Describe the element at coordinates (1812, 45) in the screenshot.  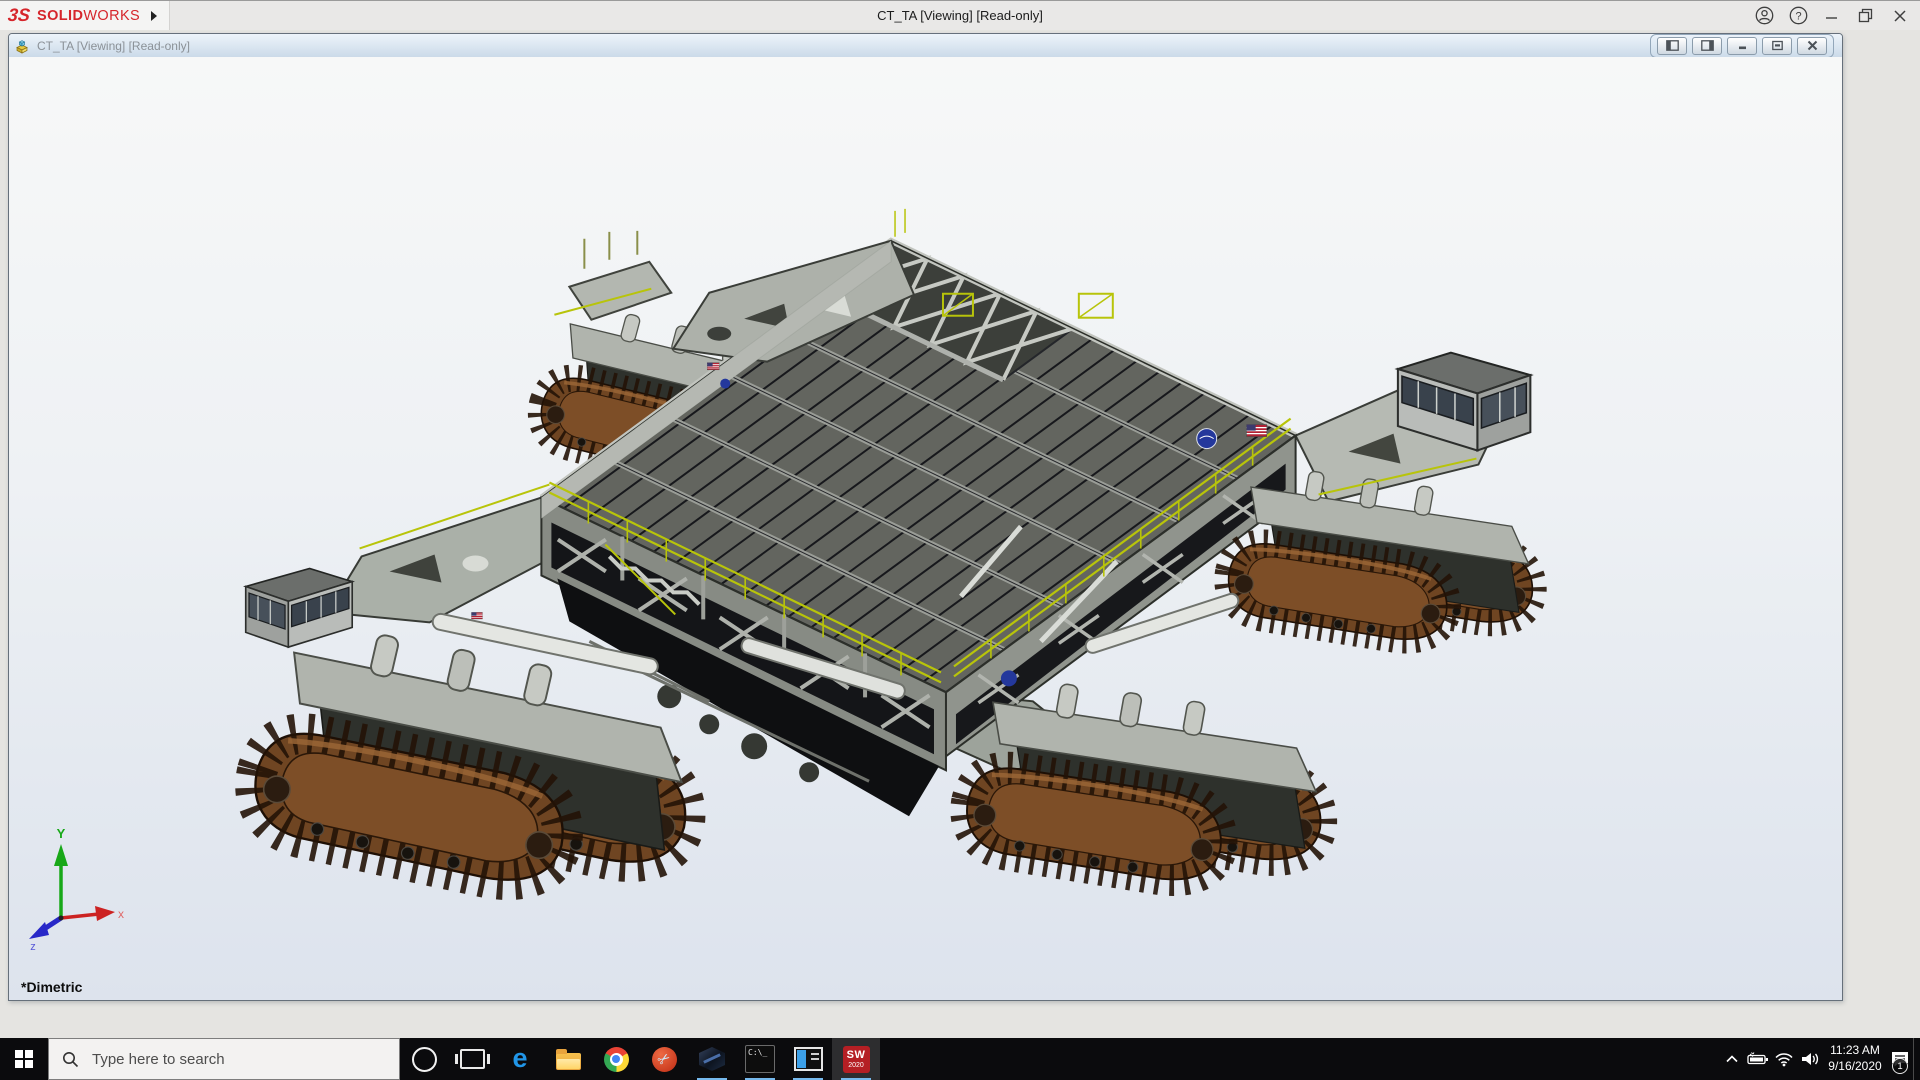
I see `doc-close-button` at that location.